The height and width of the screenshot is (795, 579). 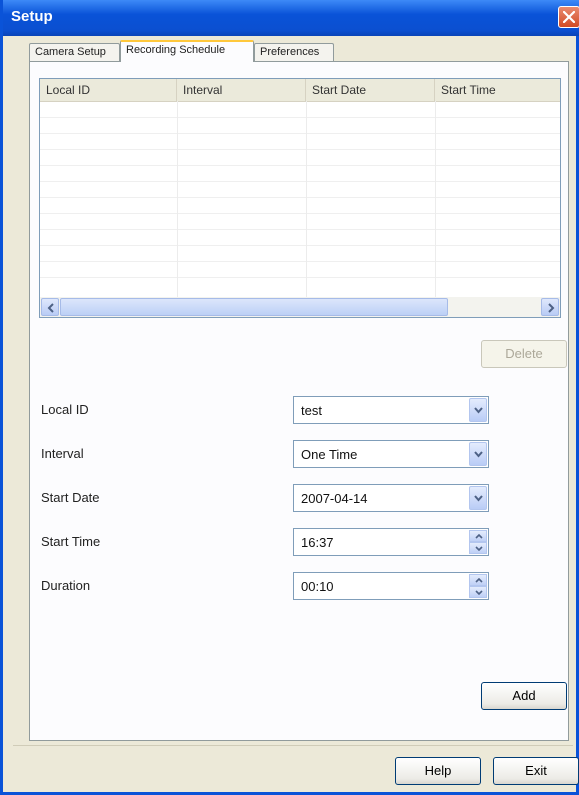 I want to click on column-header-local-id: Local ID, so click(x=108, y=90).